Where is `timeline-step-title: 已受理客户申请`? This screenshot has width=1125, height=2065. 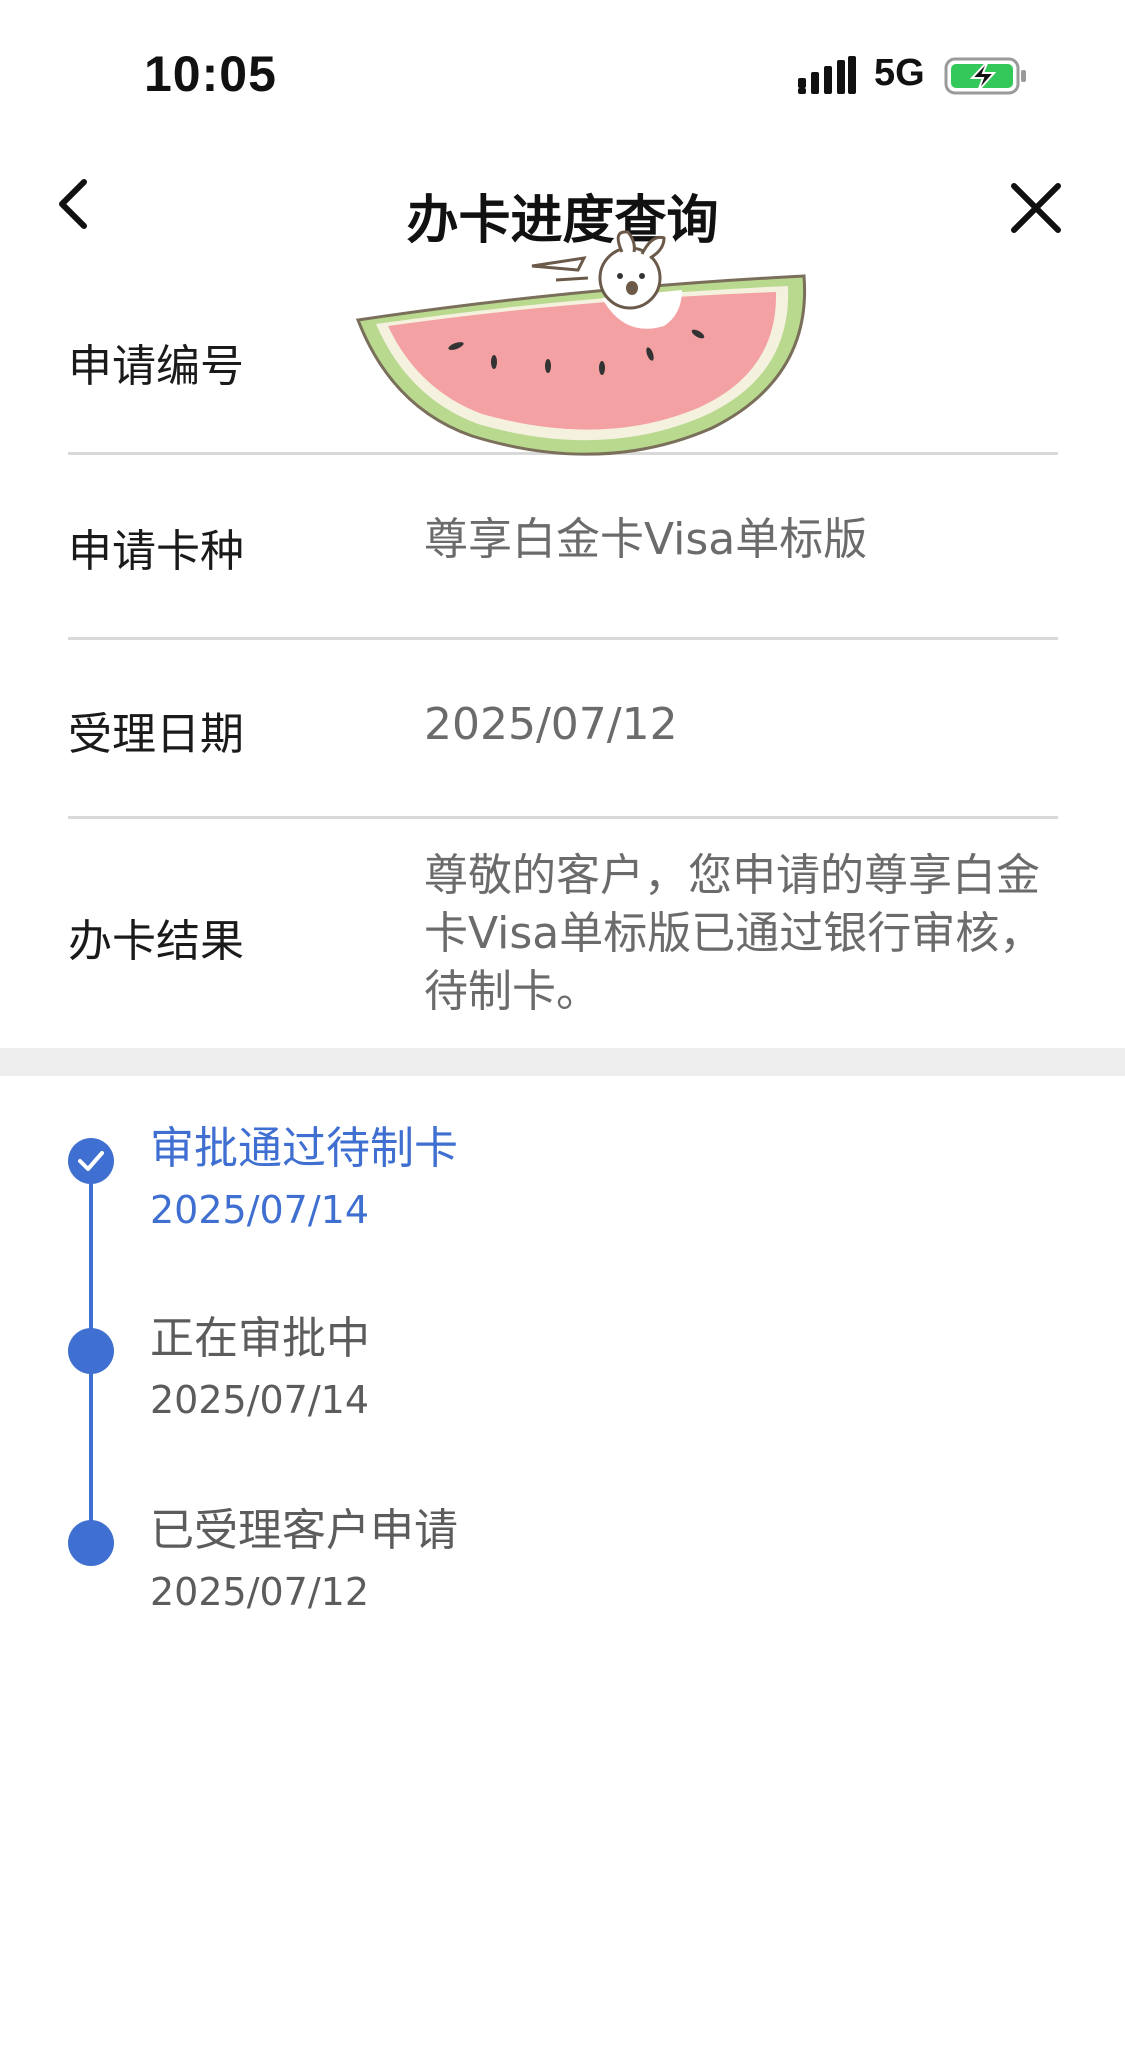 timeline-step-title: 已受理客户申请 is located at coordinates (304, 1530).